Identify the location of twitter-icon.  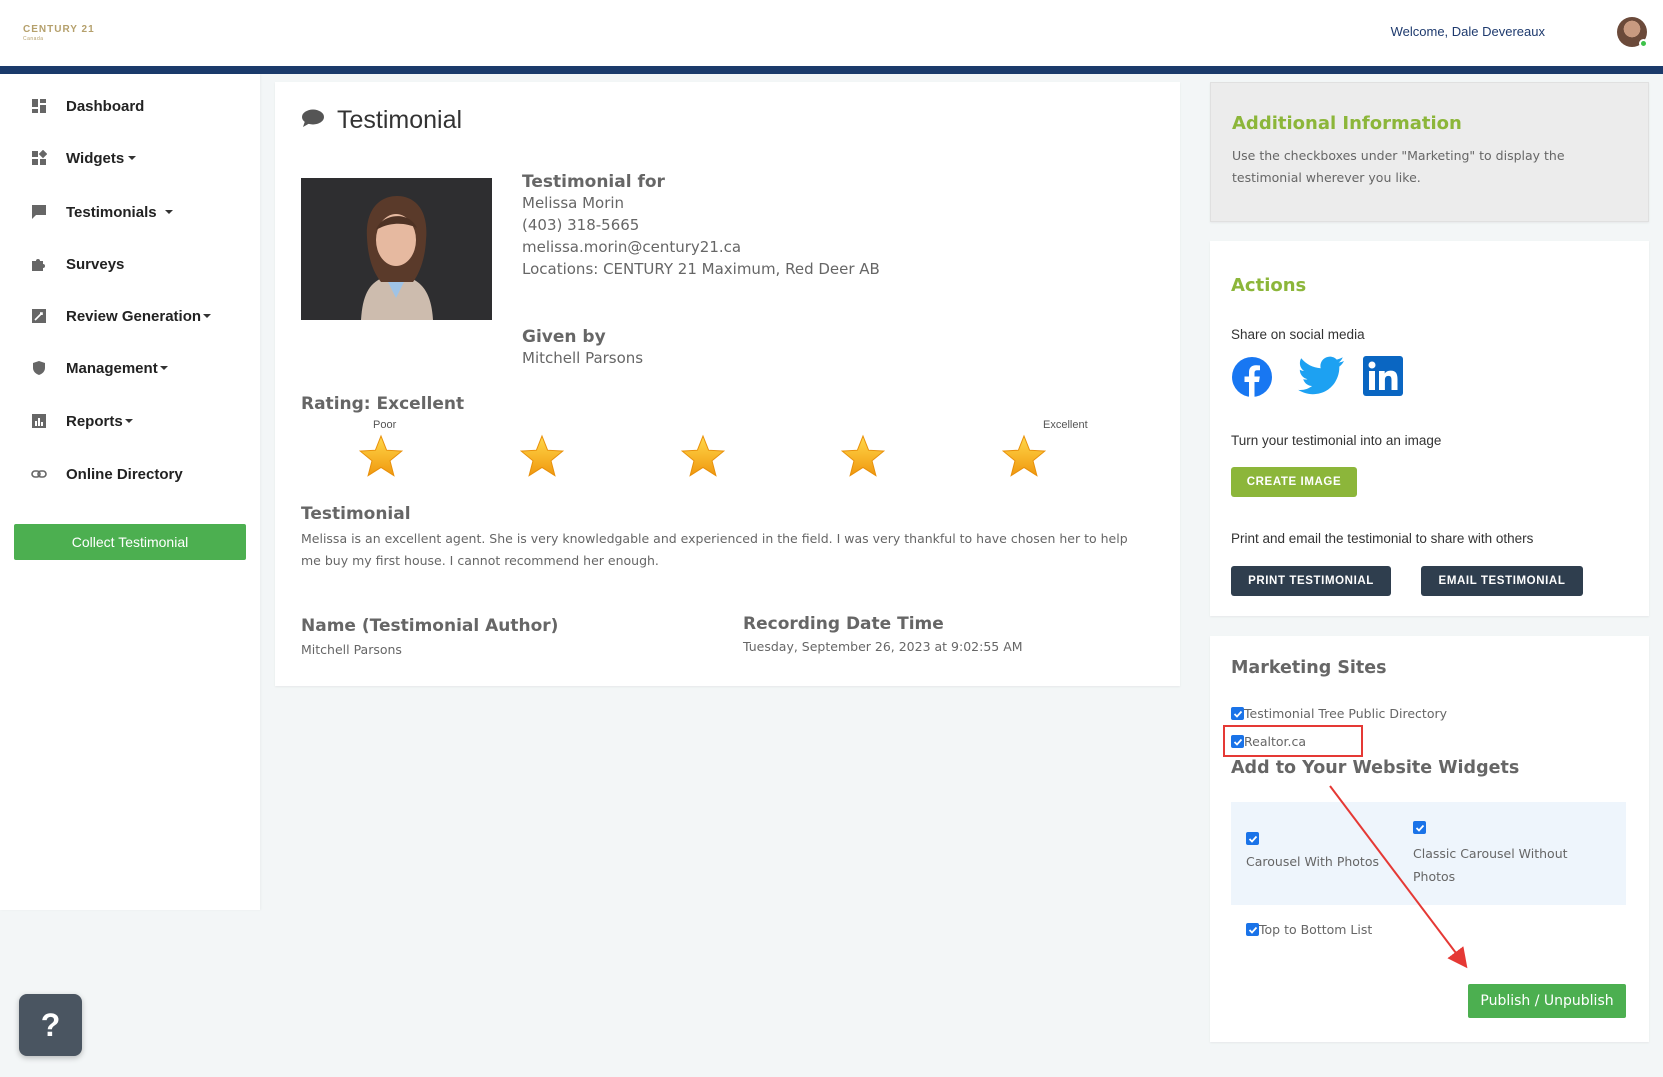
(1321, 377).